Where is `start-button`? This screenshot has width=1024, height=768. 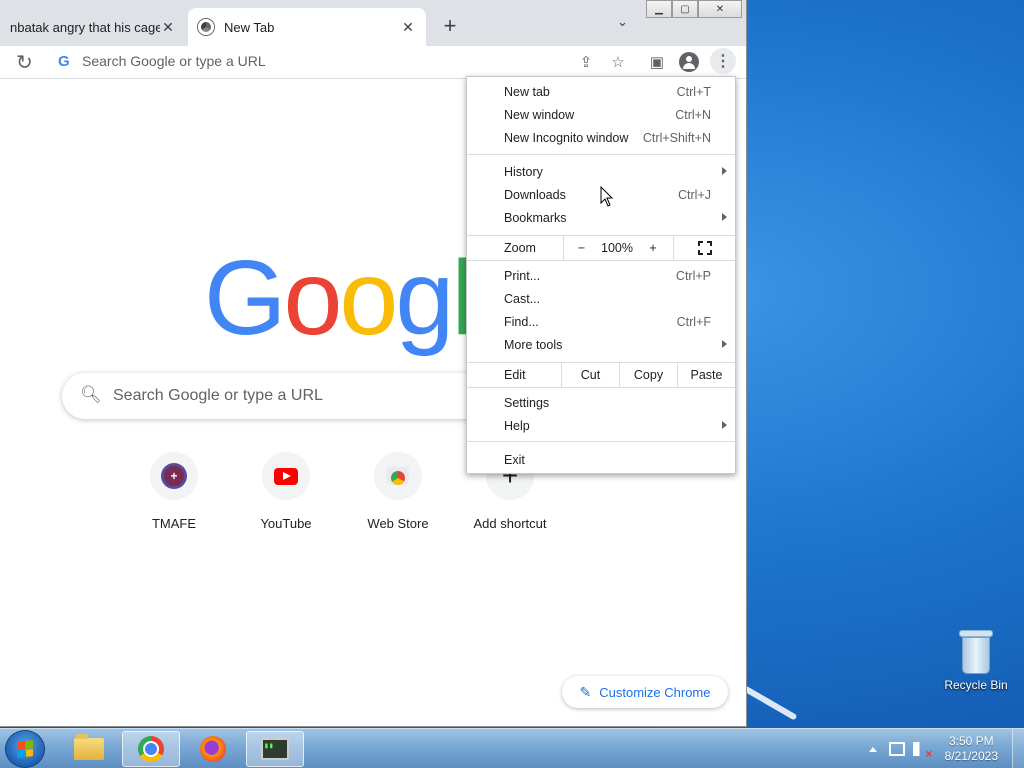 start-button is located at coordinates (25, 749).